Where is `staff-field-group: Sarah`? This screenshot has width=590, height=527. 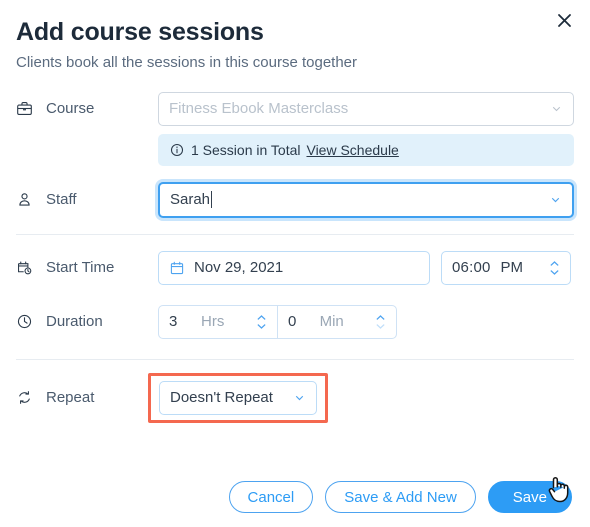 staff-field-group: Sarah is located at coordinates (366, 199).